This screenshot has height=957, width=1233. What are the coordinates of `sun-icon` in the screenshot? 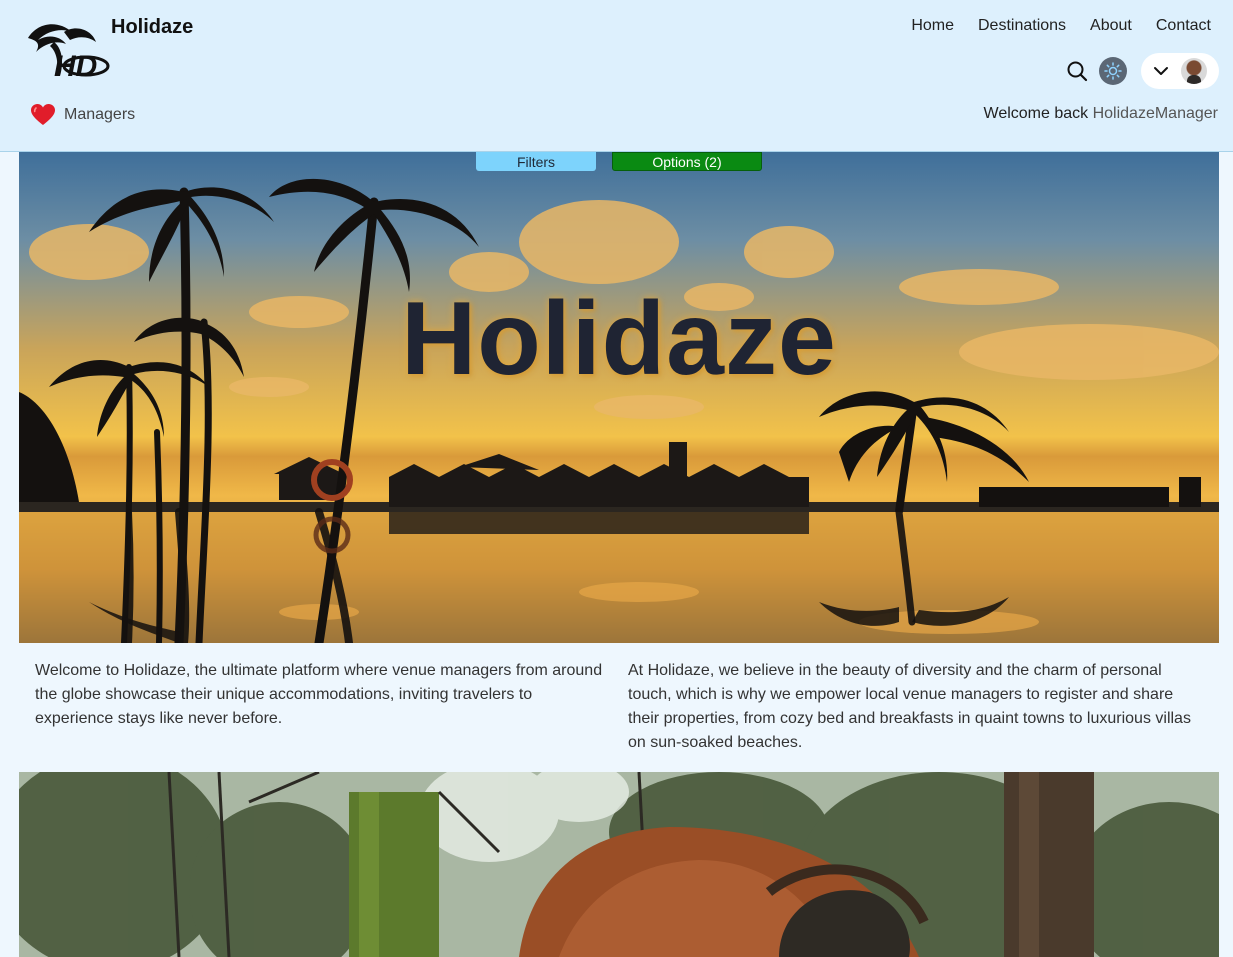 It's located at (1113, 71).